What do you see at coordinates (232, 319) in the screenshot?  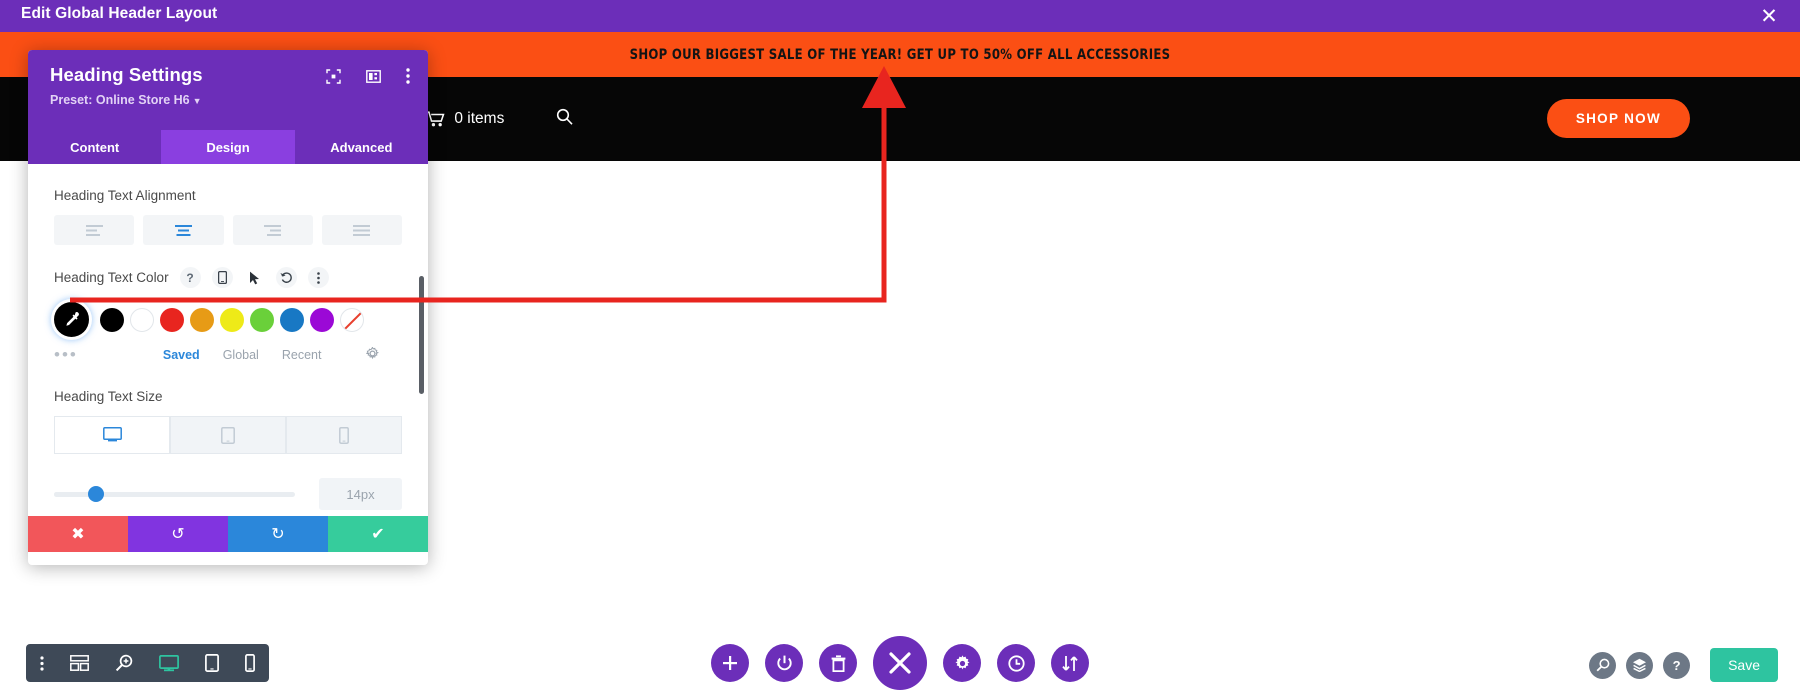 I see `swatch-yellow` at bounding box center [232, 319].